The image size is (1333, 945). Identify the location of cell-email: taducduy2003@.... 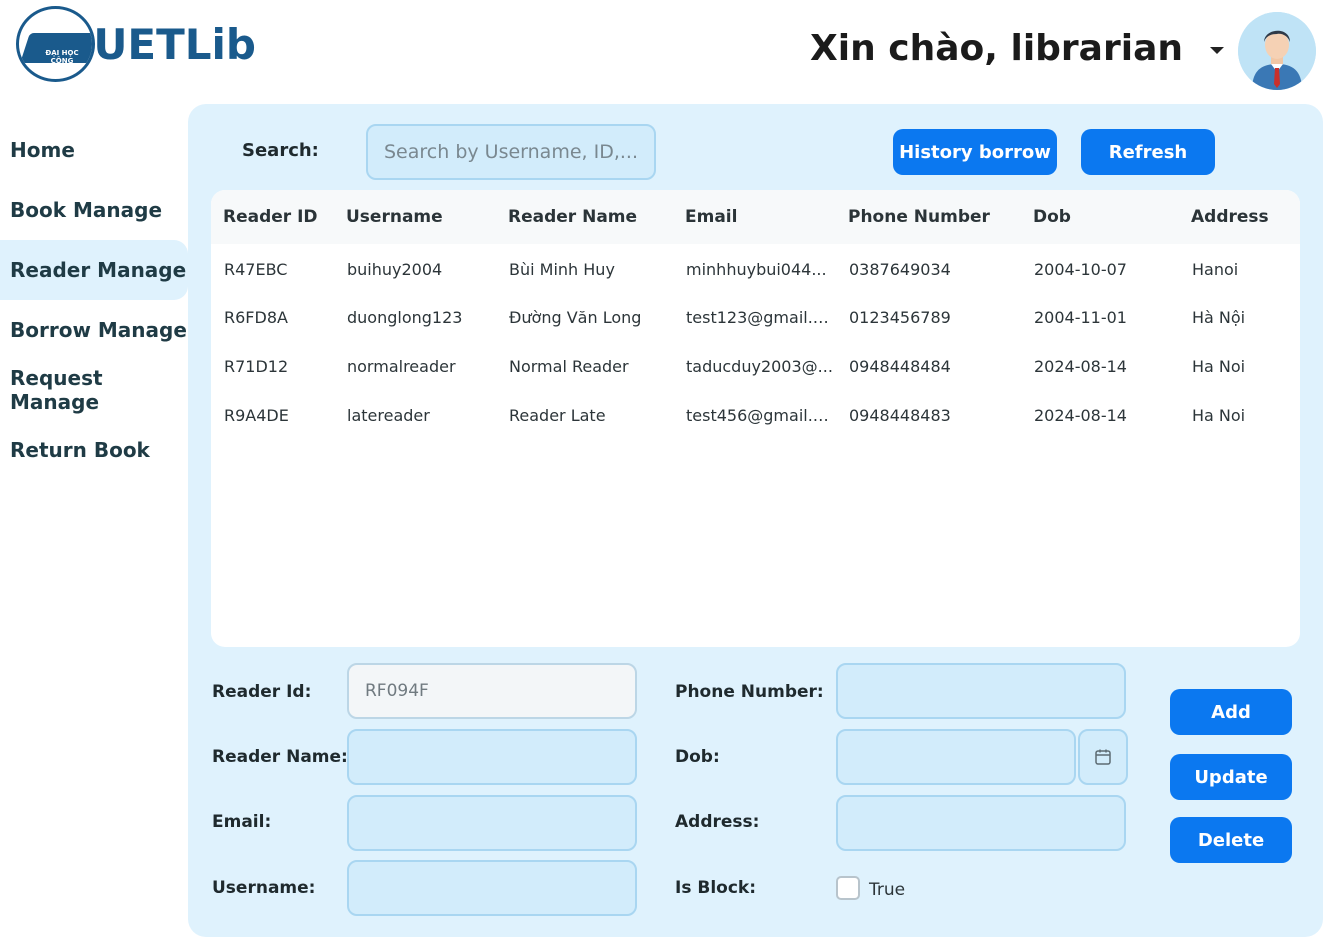
(759, 366).